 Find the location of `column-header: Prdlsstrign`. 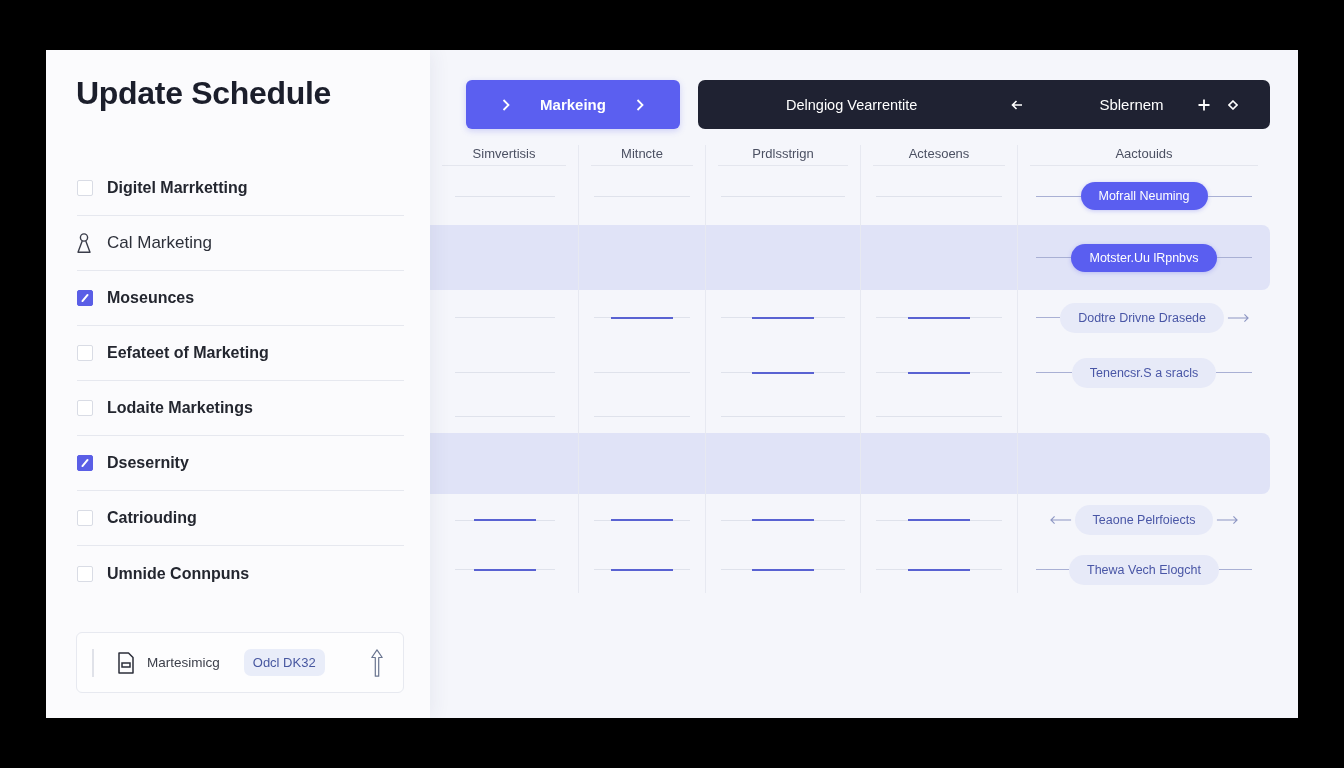

column-header: Prdlsstrign is located at coordinates (783, 153).